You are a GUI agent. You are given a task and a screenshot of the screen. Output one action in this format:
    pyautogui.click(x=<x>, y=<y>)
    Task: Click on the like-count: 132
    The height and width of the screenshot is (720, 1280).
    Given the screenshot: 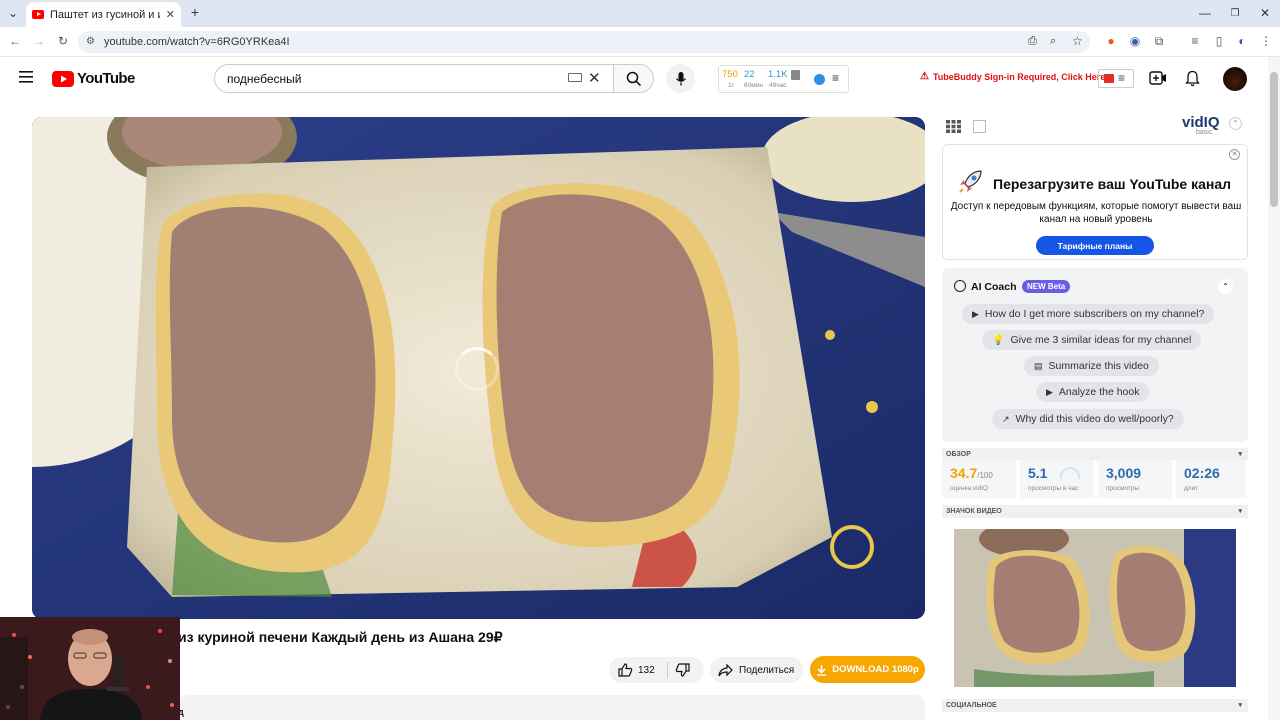 What is the action you would take?
    pyautogui.click(x=646, y=670)
    